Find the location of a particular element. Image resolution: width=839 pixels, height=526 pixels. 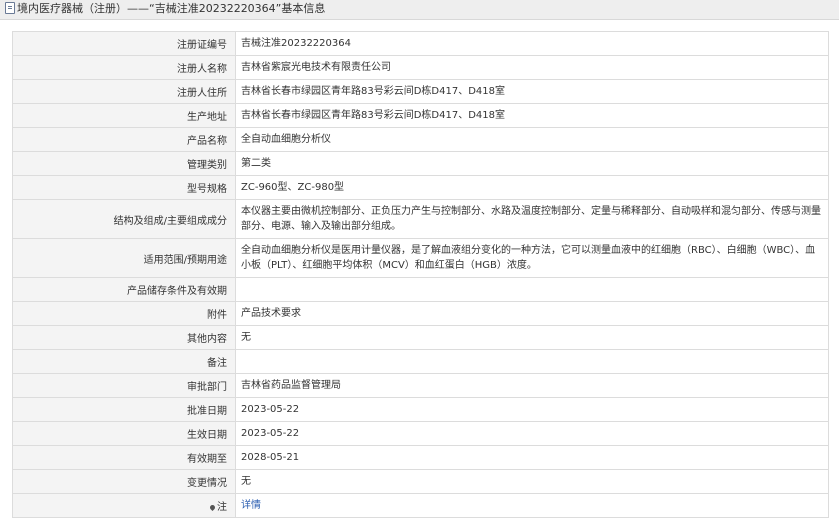

table-row: 产品储存条件及有效期 is located at coordinates (420, 289).